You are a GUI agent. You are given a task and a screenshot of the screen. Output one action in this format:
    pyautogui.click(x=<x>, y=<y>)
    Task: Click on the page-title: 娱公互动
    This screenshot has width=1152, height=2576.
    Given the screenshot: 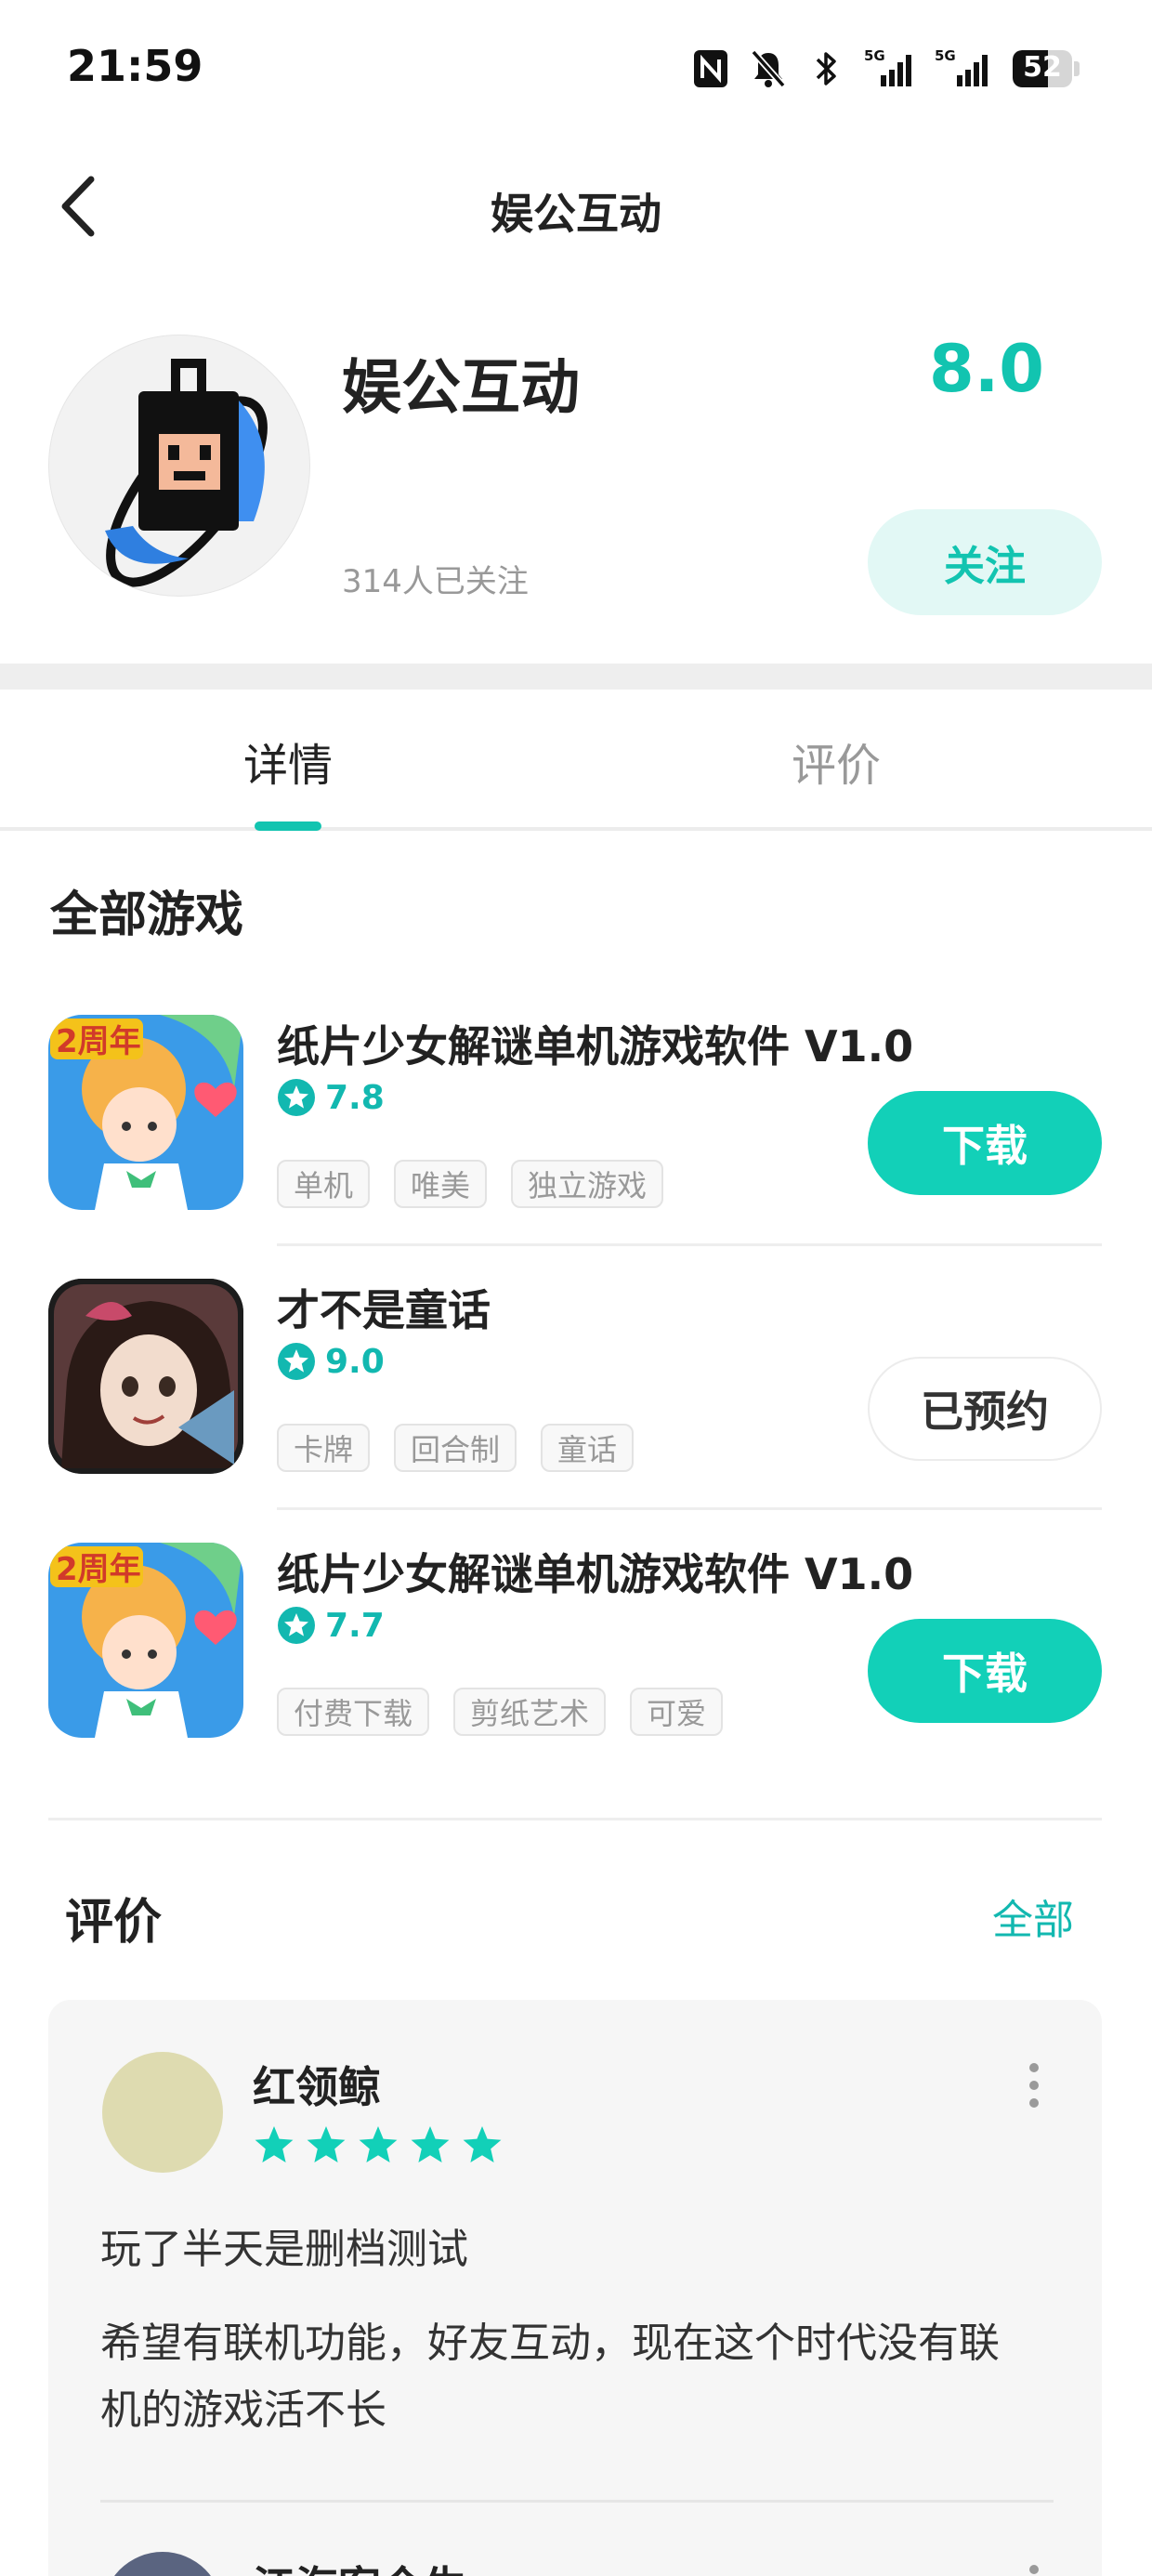 What is the action you would take?
    pyautogui.click(x=576, y=214)
    